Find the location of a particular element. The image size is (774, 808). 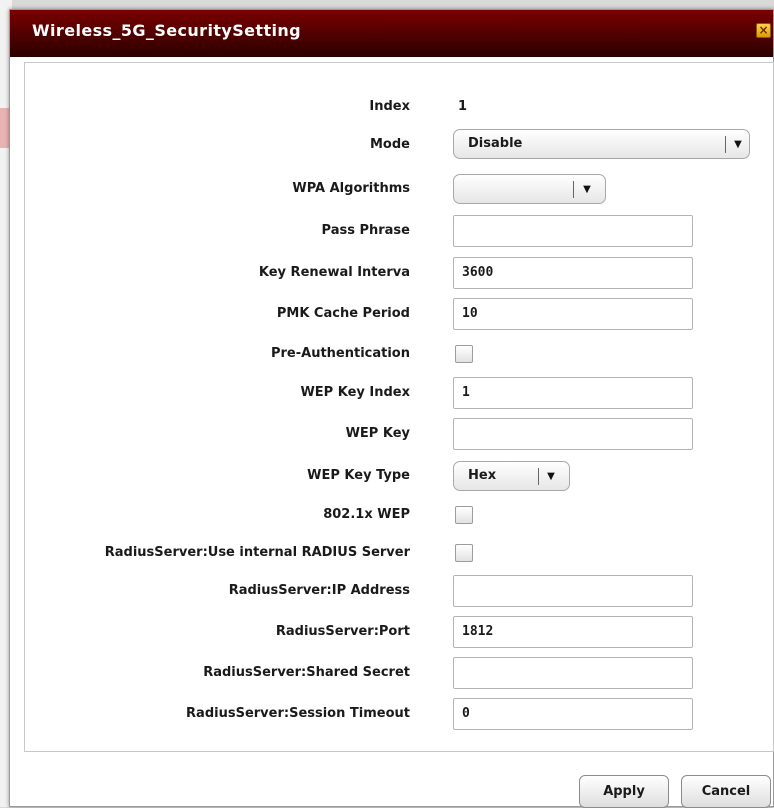

wep-key-type-selected-value: Hex is located at coordinates (482, 475).